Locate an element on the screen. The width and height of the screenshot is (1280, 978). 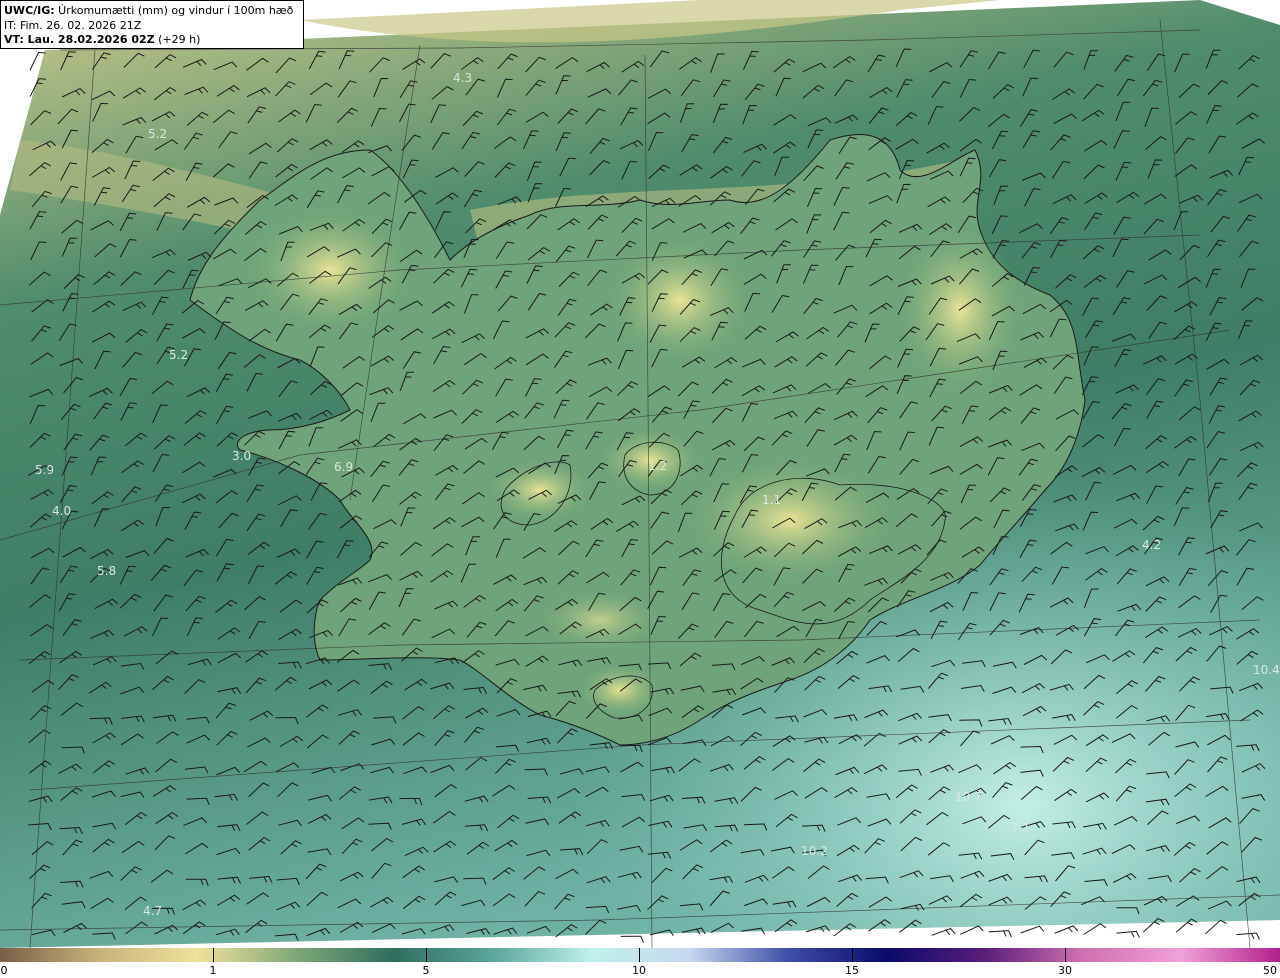
value-label: 3.0 is located at coordinates (241, 456).